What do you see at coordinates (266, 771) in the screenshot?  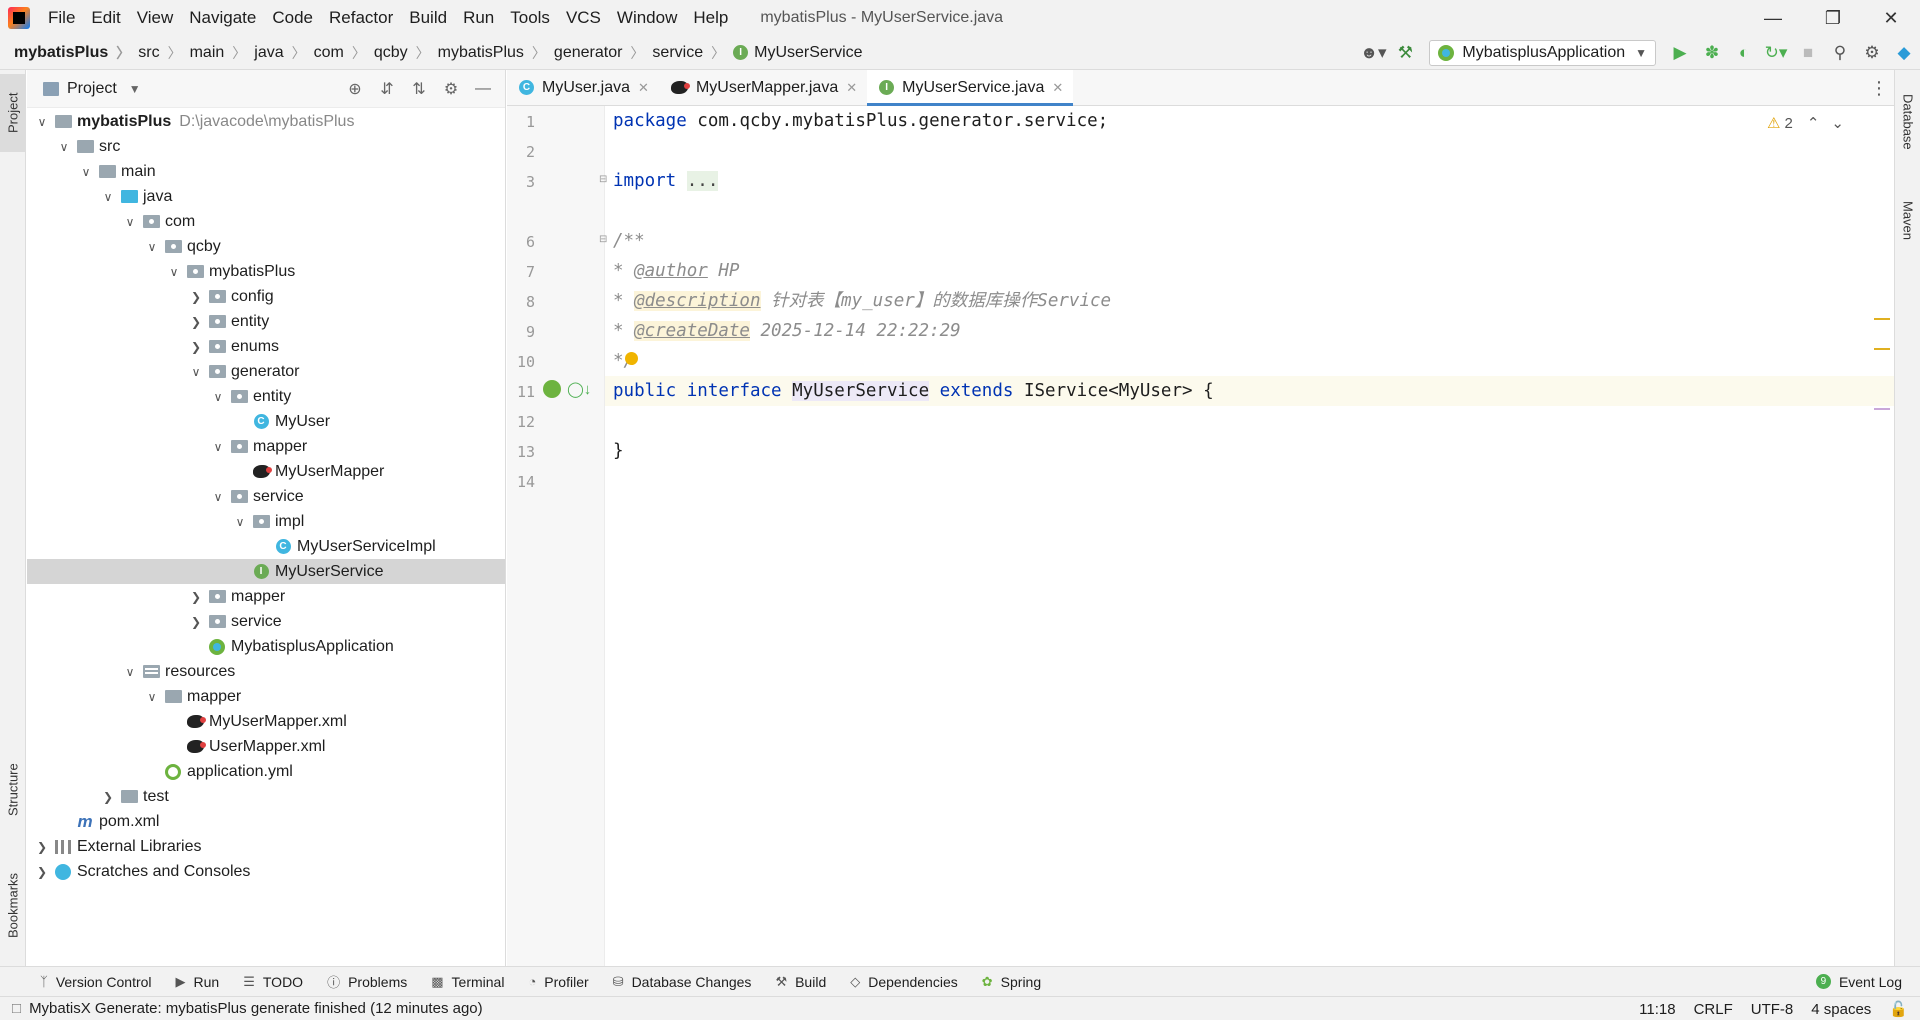 I see `tree-item-application-yml: application.yml` at bounding box center [266, 771].